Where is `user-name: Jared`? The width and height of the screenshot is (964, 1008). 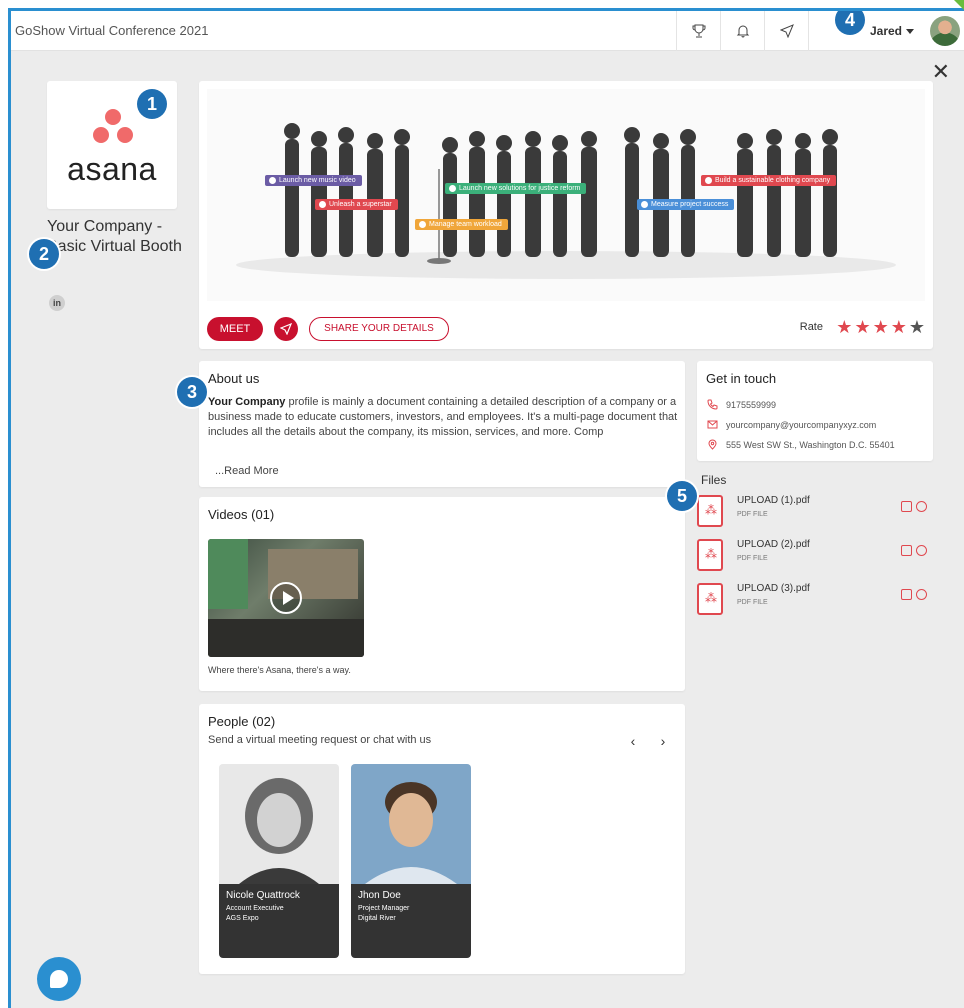 user-name: Jared is located at coordinates (885, 31).